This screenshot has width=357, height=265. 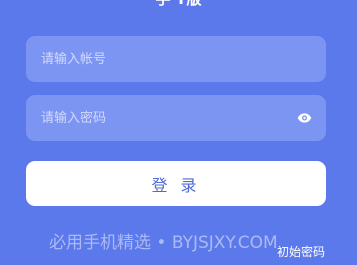 I want to click on username-field, so click(x=176, y=59).